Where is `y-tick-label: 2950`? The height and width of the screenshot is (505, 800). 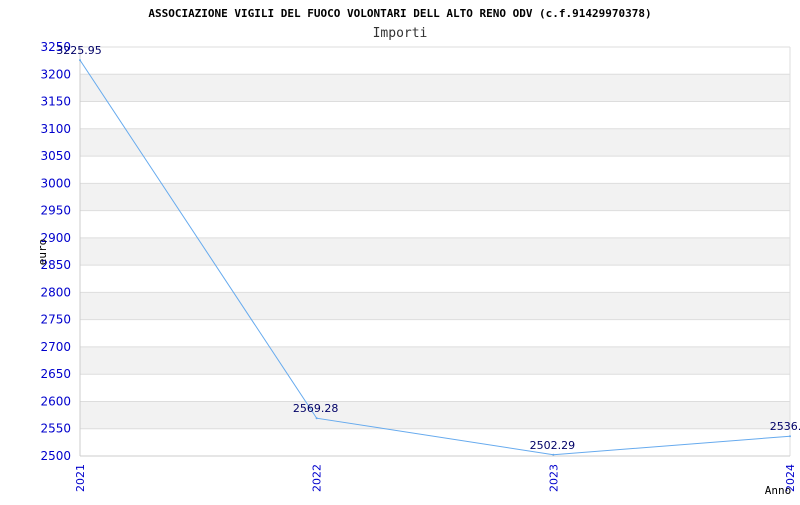
y-tick-label: 2950 is located at coordinates (55, 211).